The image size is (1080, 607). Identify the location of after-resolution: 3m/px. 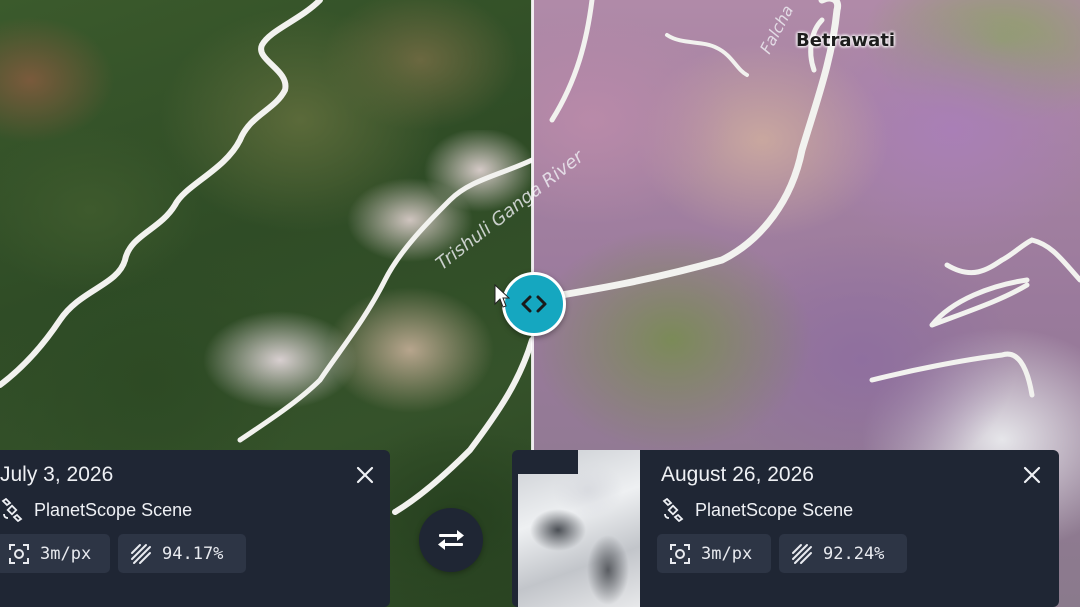
(727, 553).